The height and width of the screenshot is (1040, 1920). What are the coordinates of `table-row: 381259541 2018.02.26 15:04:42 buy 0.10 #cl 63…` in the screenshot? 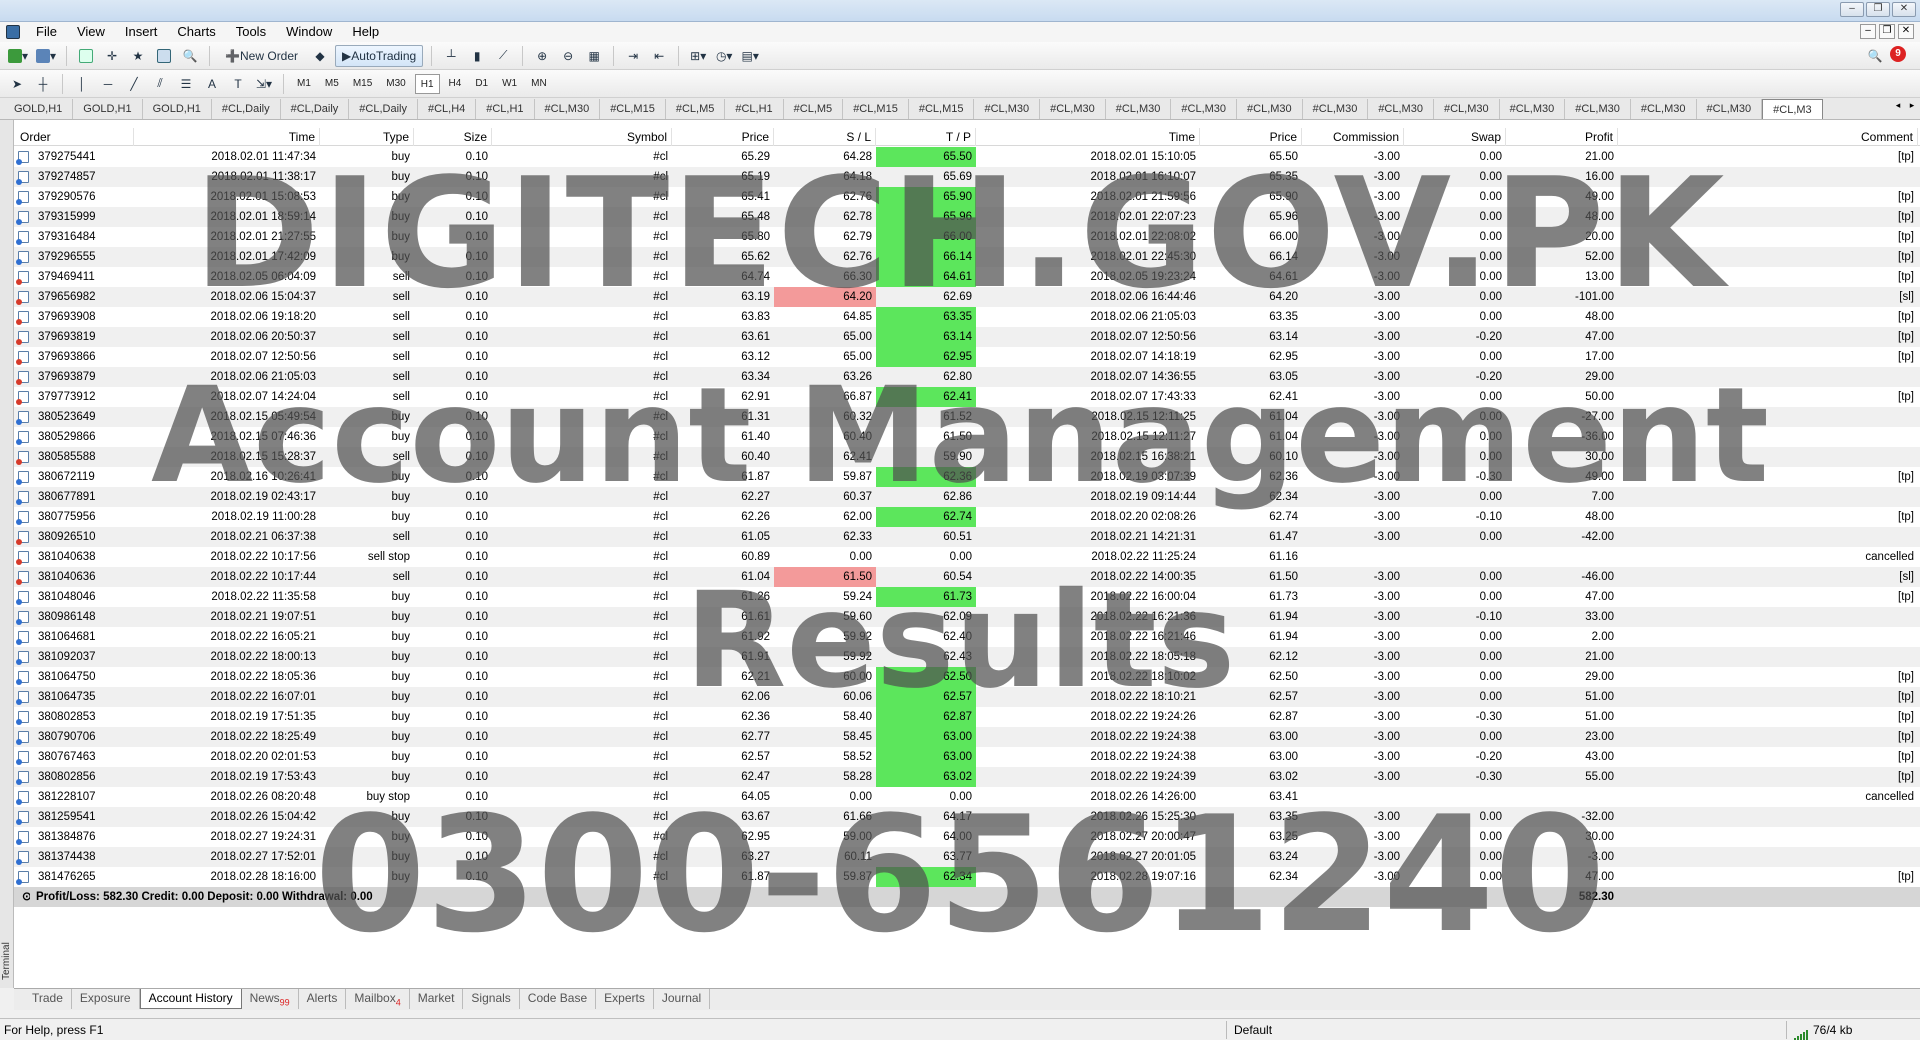 It's located at (967, 817).